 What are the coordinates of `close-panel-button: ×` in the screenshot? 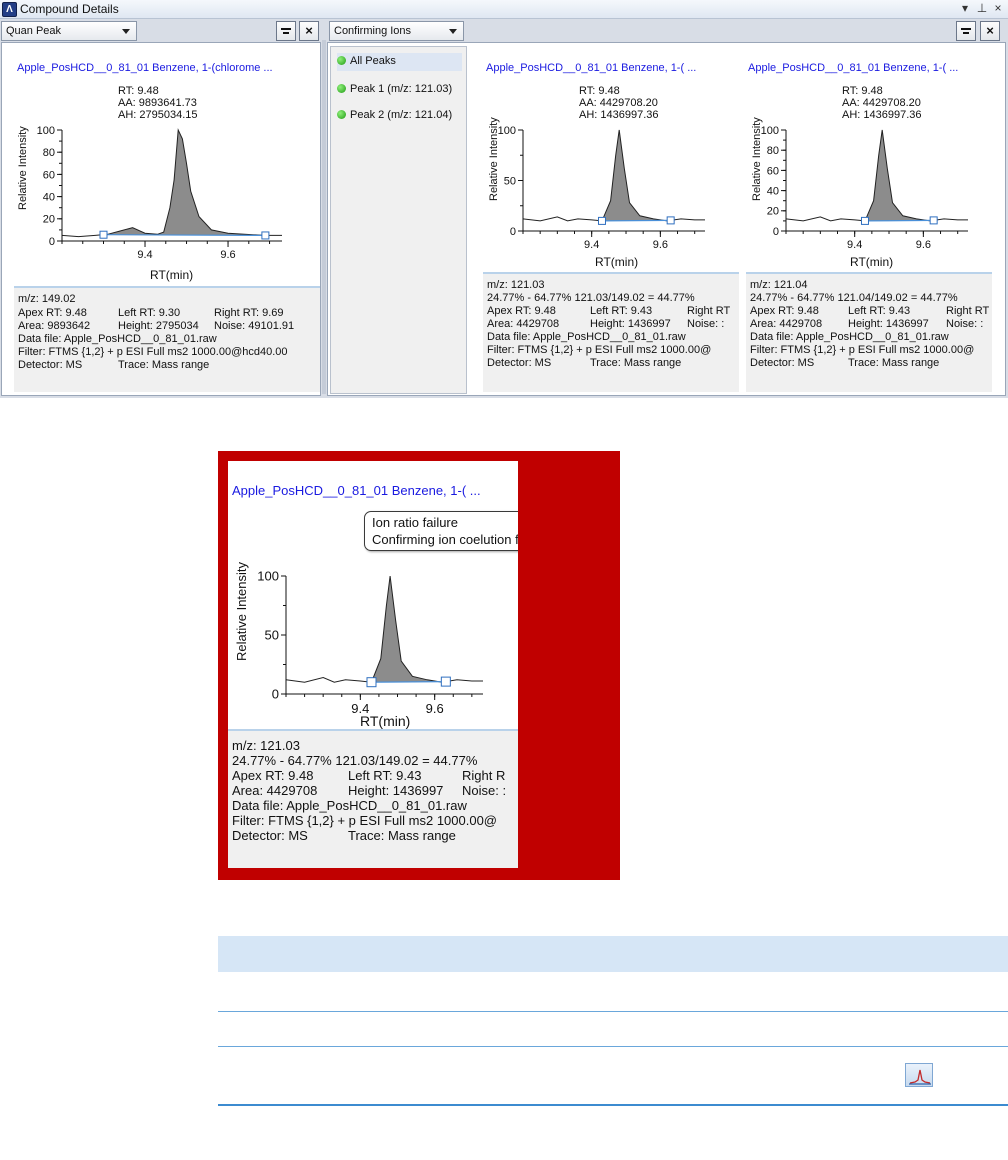 It's located at (309, 31).